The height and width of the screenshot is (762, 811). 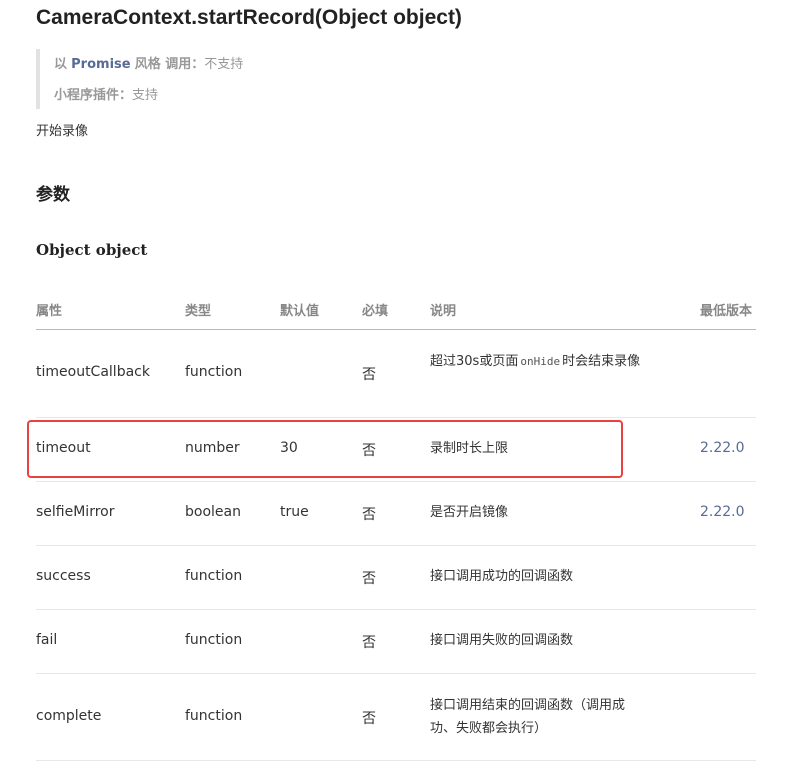 What do you see at coordinates (61, 64) in the screenshot?
I see `promise-prefix: 以` at bounding box center [61, 64].